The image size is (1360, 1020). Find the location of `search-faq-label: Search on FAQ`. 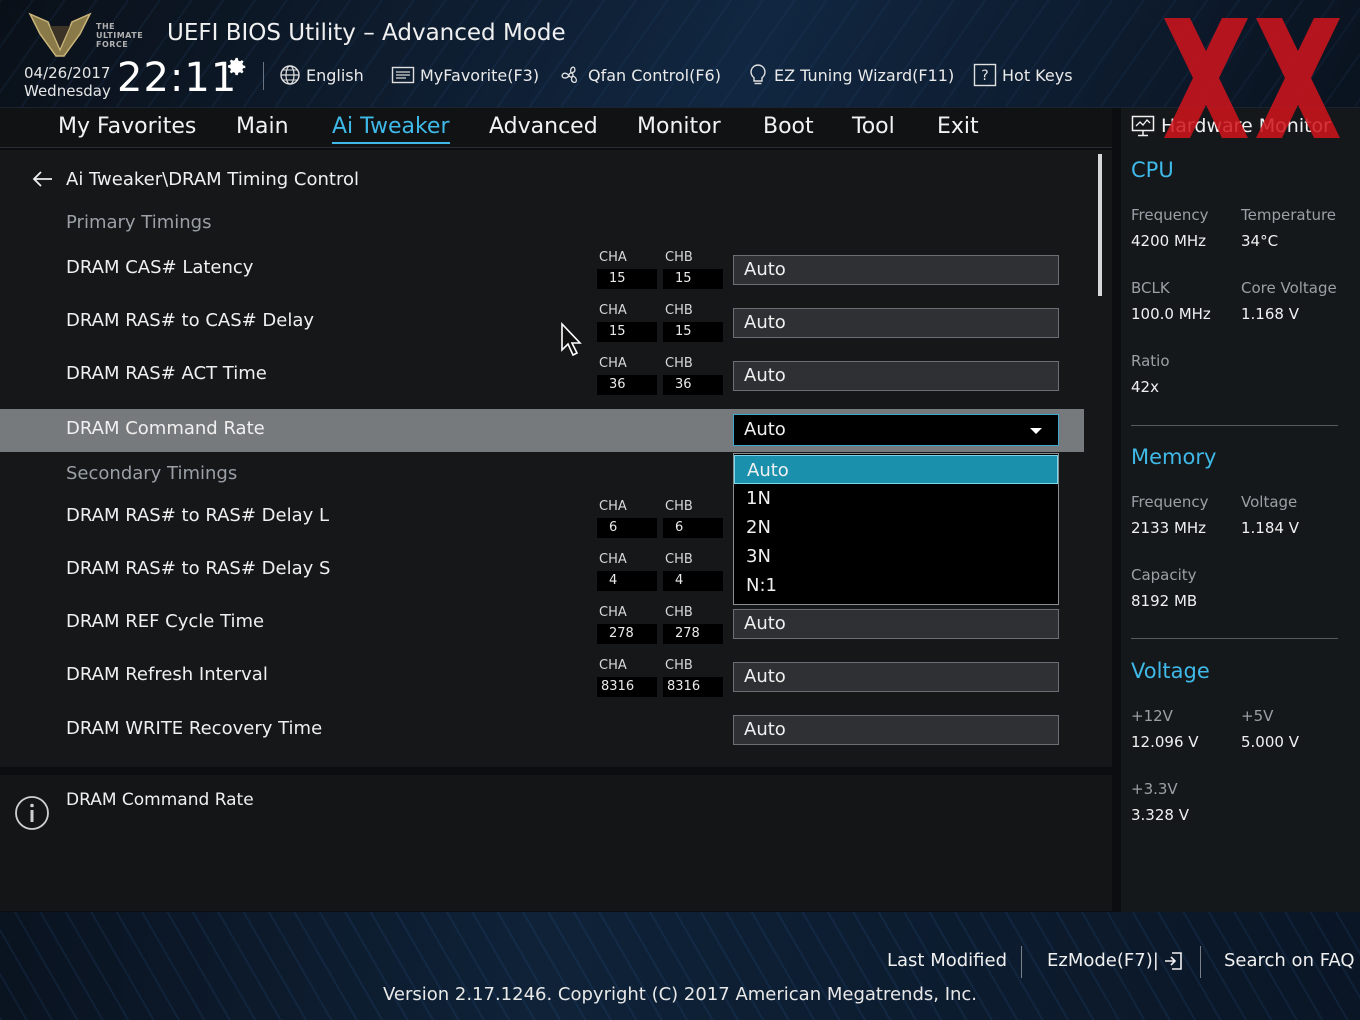

search-faq-label: Search on FAQ is located at coordinates (1289, 960).